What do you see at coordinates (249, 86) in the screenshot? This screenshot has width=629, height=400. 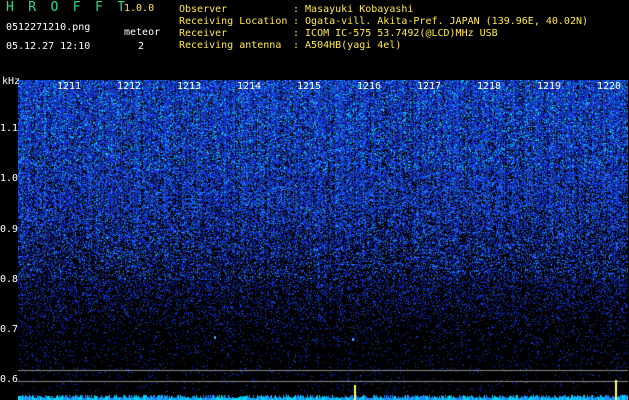 I see `x-tick-1214: 1214` at bounding box center [249, 86].